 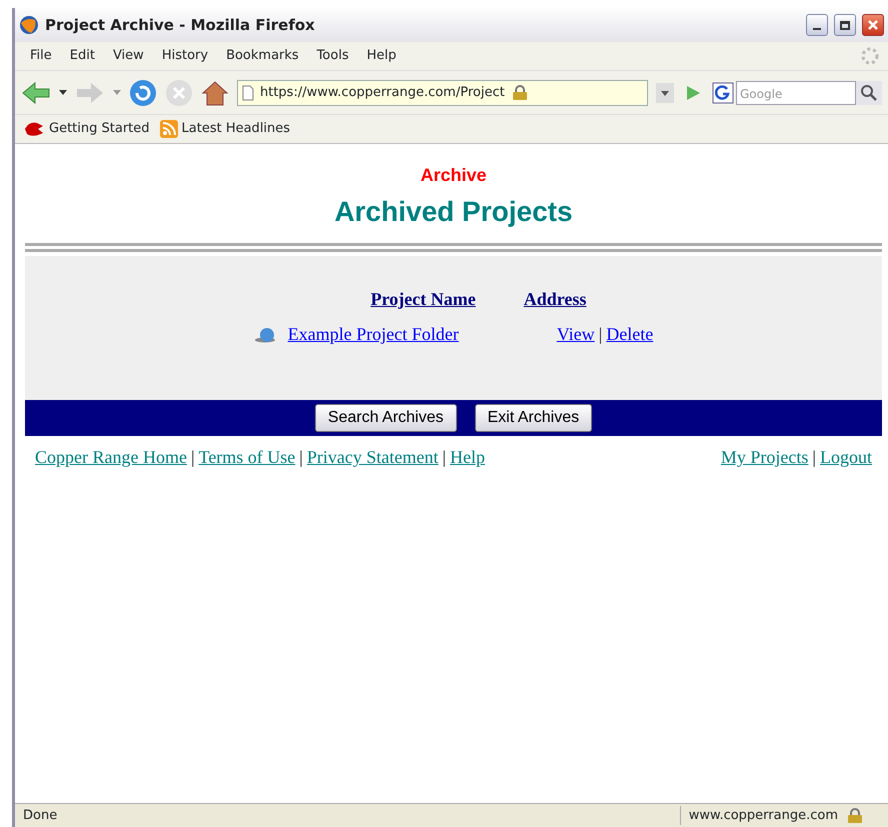 I want to click on bookmark-link: Getting Started, so click(x=86, y=129).